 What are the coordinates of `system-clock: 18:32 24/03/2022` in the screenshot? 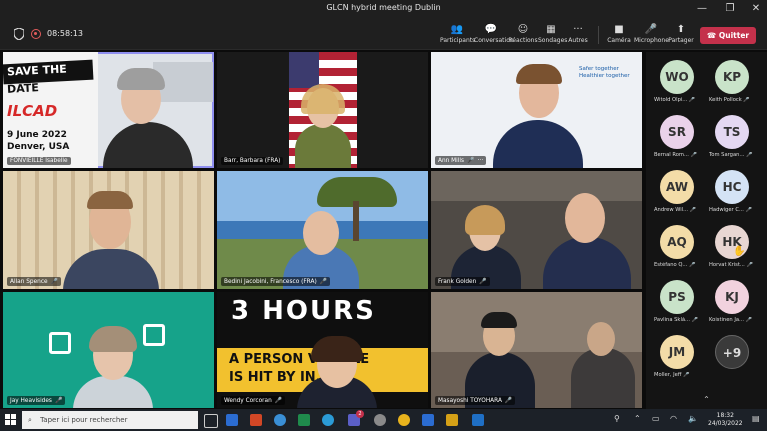 It's located at (725, 420).